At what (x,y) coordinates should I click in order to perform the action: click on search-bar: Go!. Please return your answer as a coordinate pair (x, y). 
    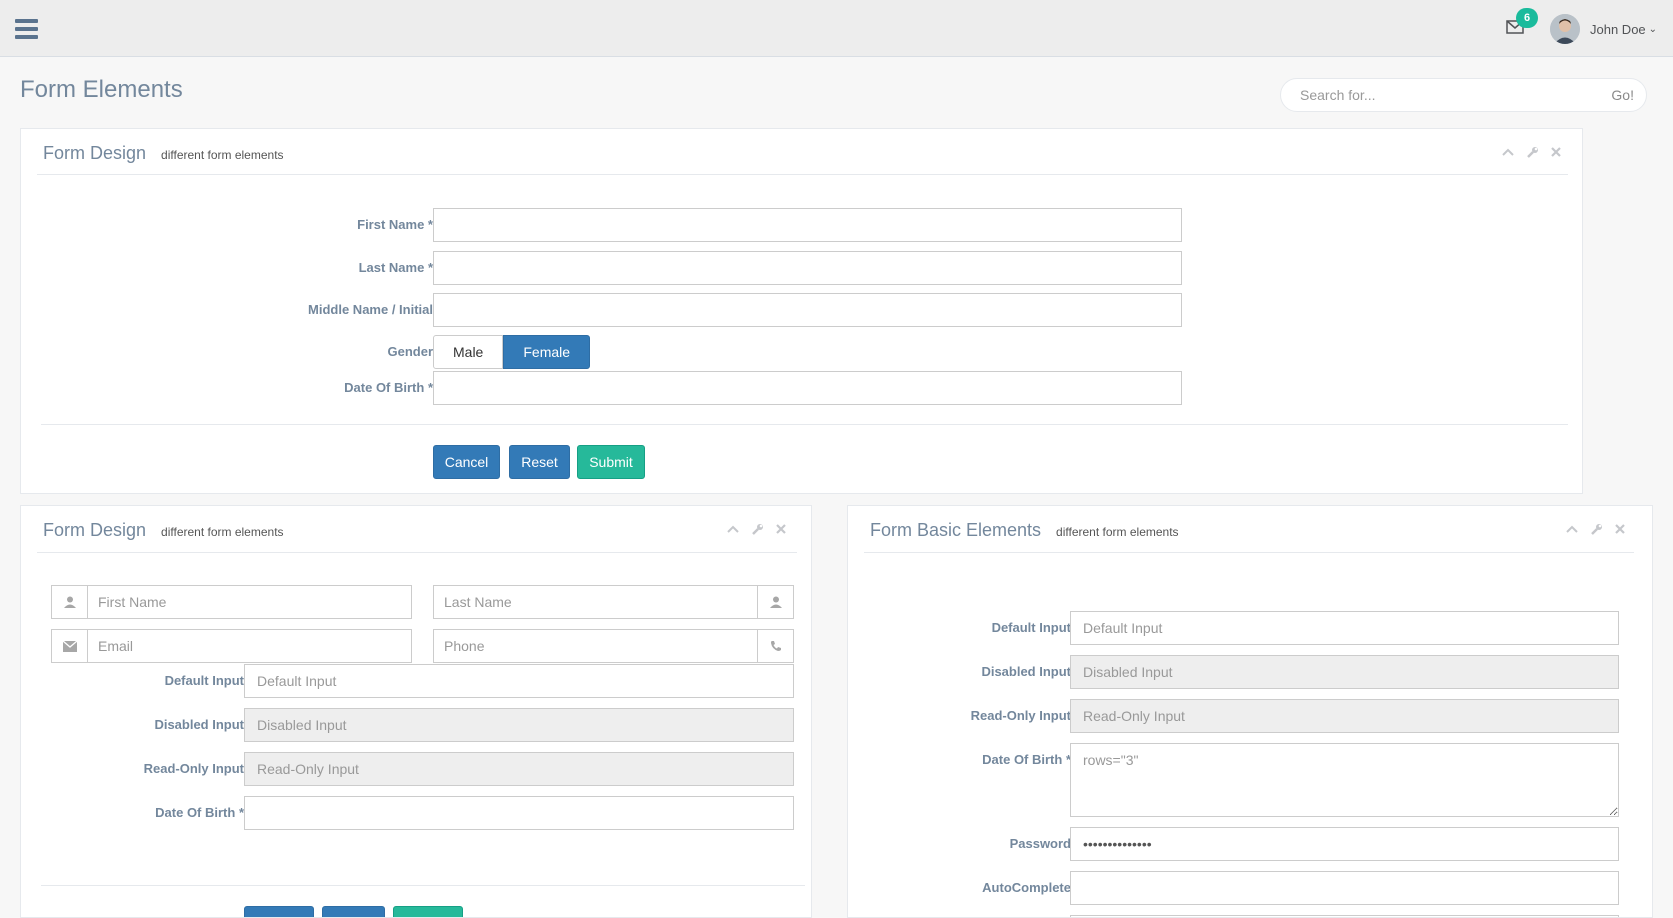
    Looking at the image, I should click on (1463, 95).